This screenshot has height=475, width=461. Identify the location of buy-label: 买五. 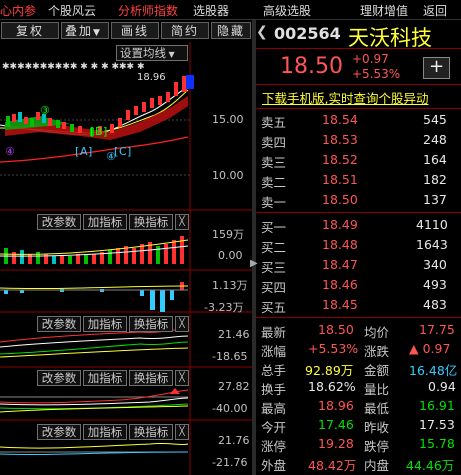
(274, 307).